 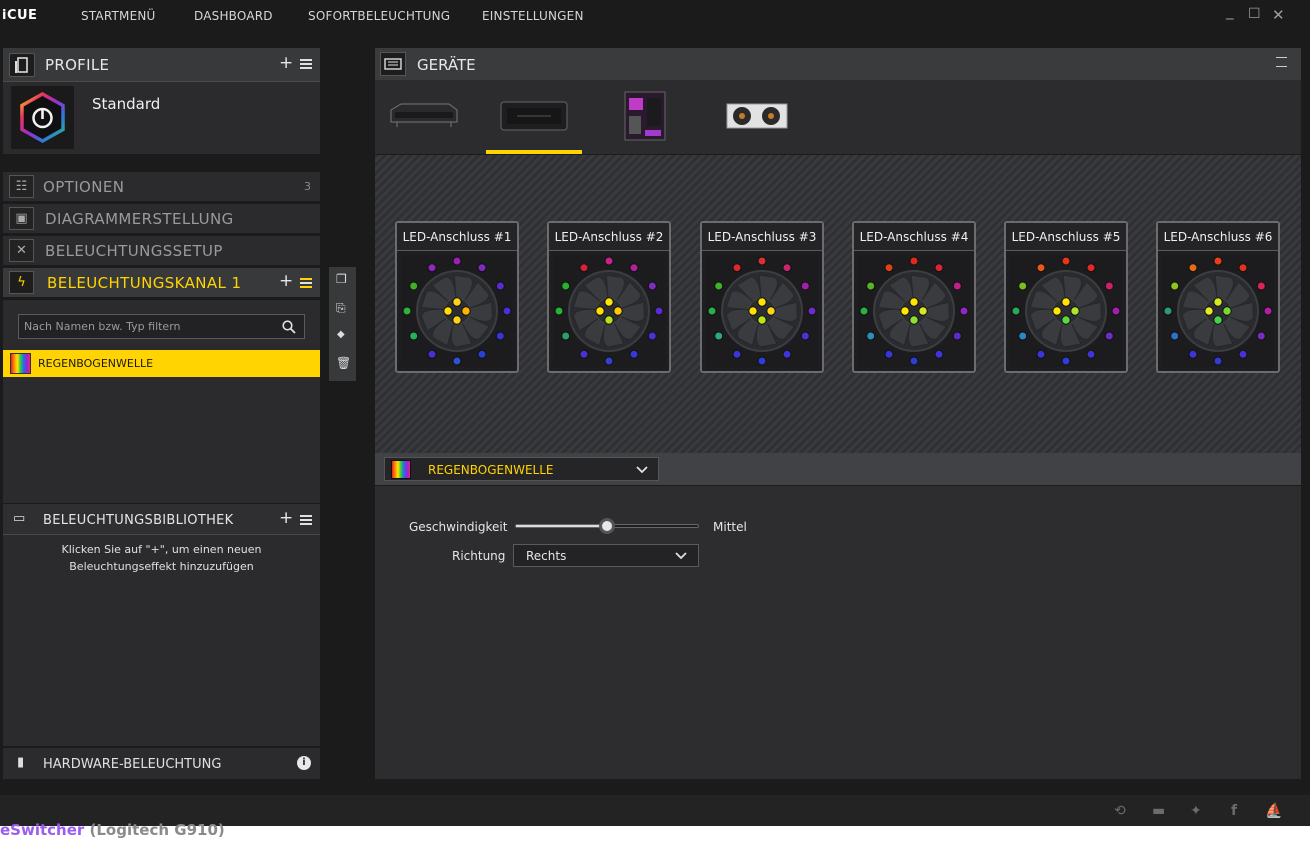 I want to click on led-port-4-fan, so click(x=914, y=311).